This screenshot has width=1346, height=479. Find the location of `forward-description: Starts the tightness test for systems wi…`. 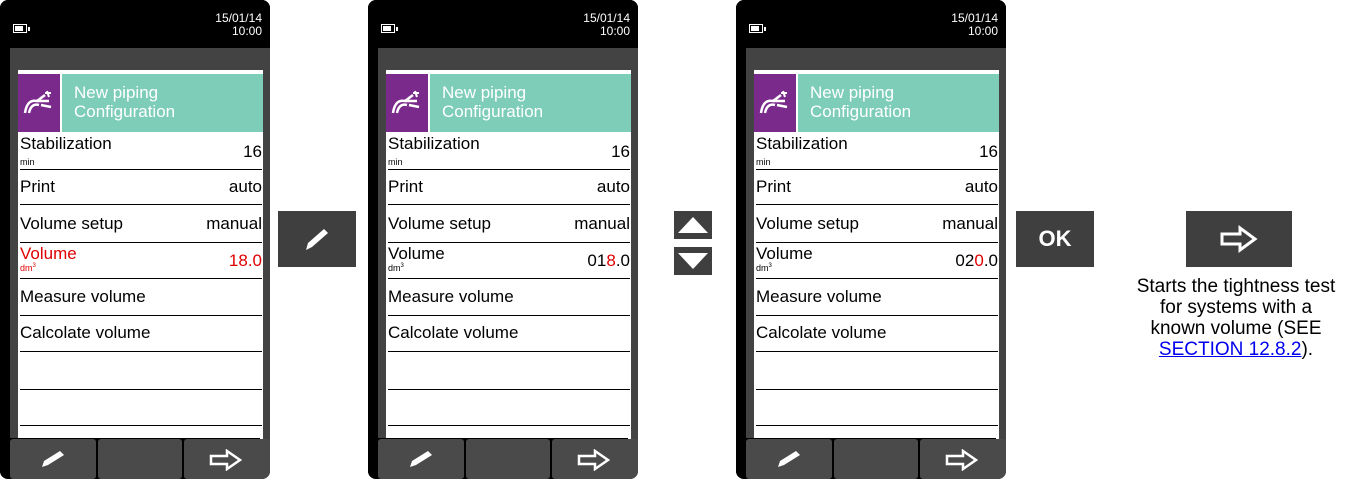

forward-description: Starts the tightness test for systems wi… is located at coordinates (1236, 318).